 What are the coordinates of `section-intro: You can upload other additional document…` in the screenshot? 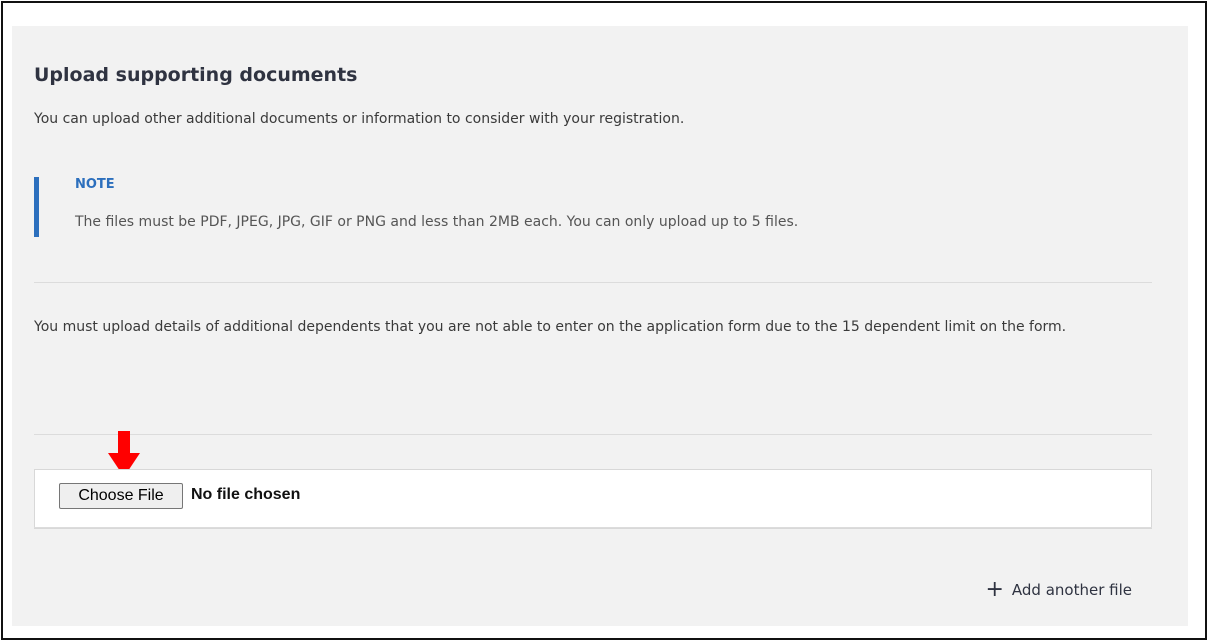 It's located at (359, 119).